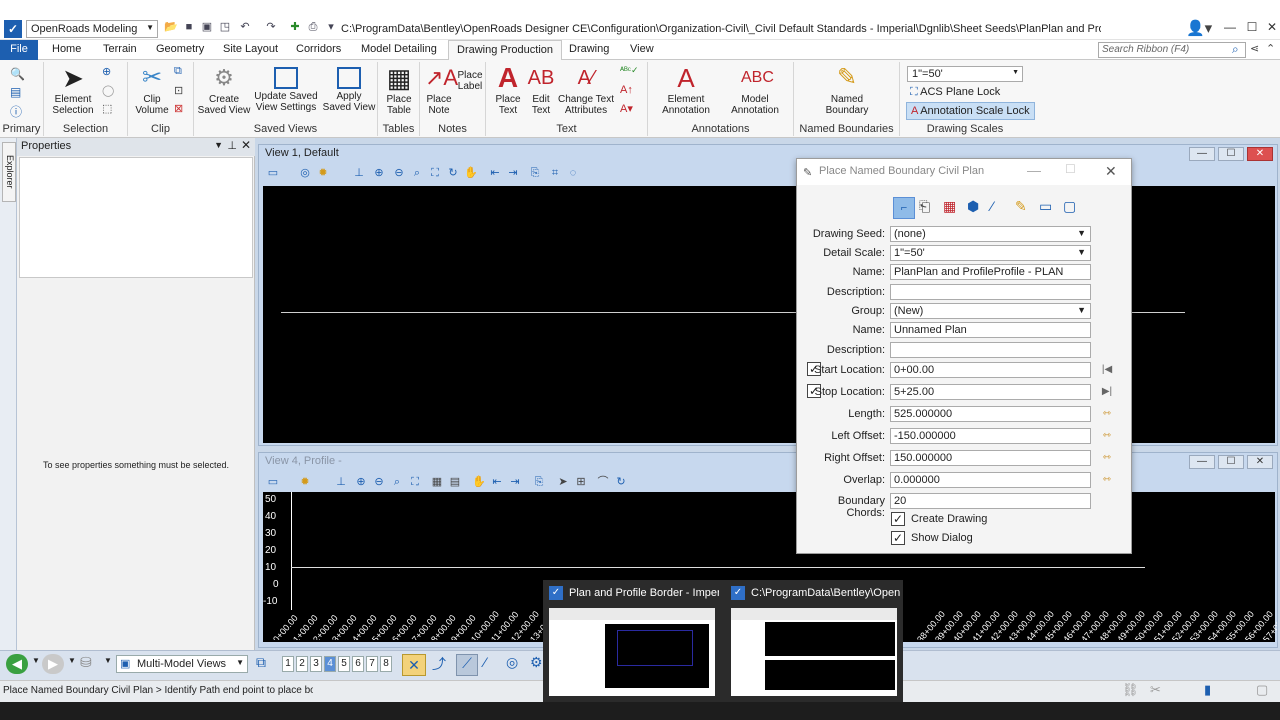 Image resolution: width=1280 pixels, height=720 pixels. Describe the element at coordinates (286, 88) in the screenshot. I see `update-saved-view-button: Update Saved View Settings` at that location.